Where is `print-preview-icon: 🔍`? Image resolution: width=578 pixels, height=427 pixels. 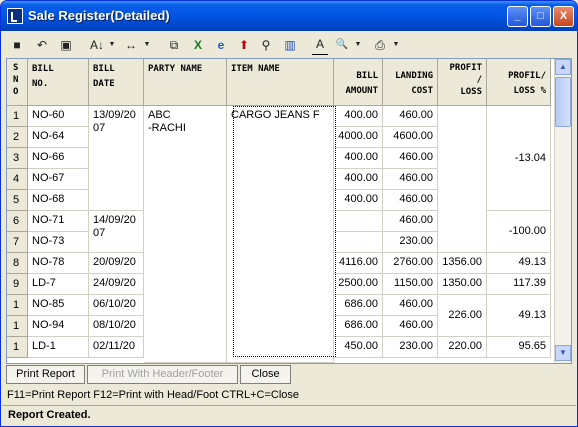
print-preview-icon: 🔍 is located at coordinates (342, 45).